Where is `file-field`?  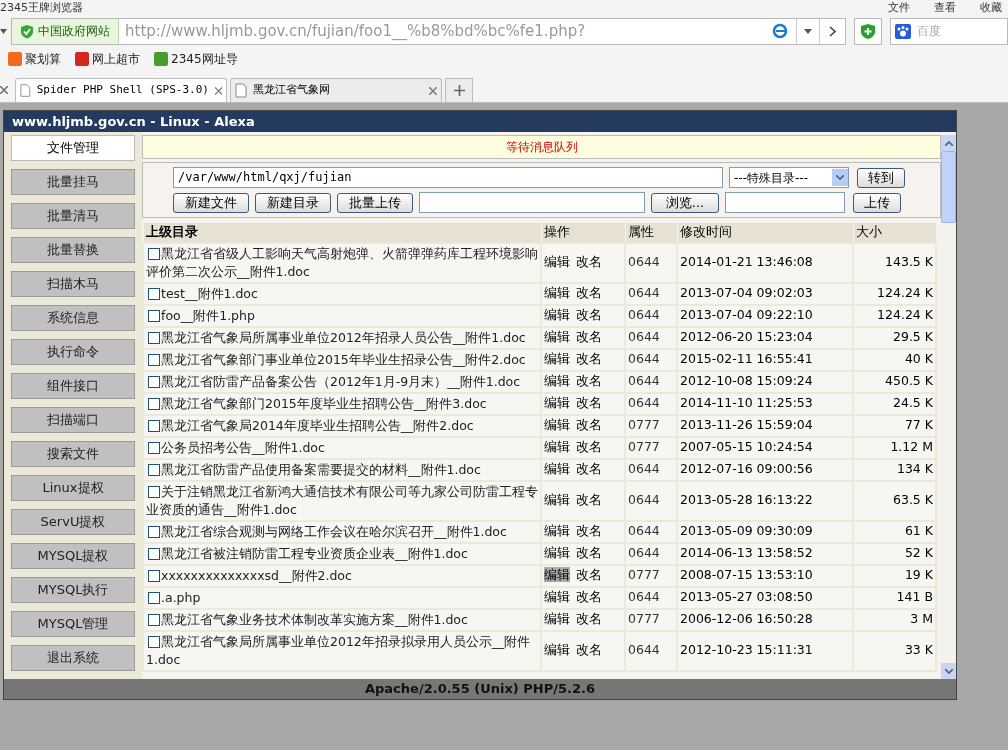
file-field is located at coordinates (532, 202).